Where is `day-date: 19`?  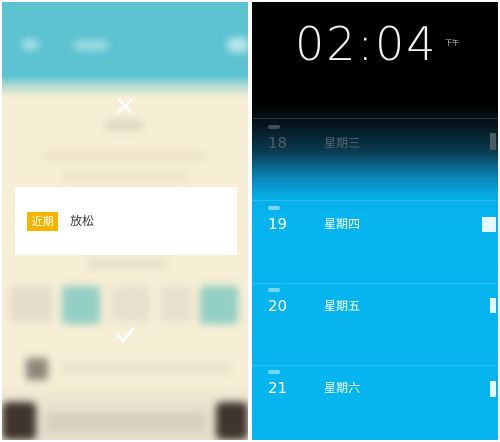
day-date: 19 is located at coordinates (278, 224).